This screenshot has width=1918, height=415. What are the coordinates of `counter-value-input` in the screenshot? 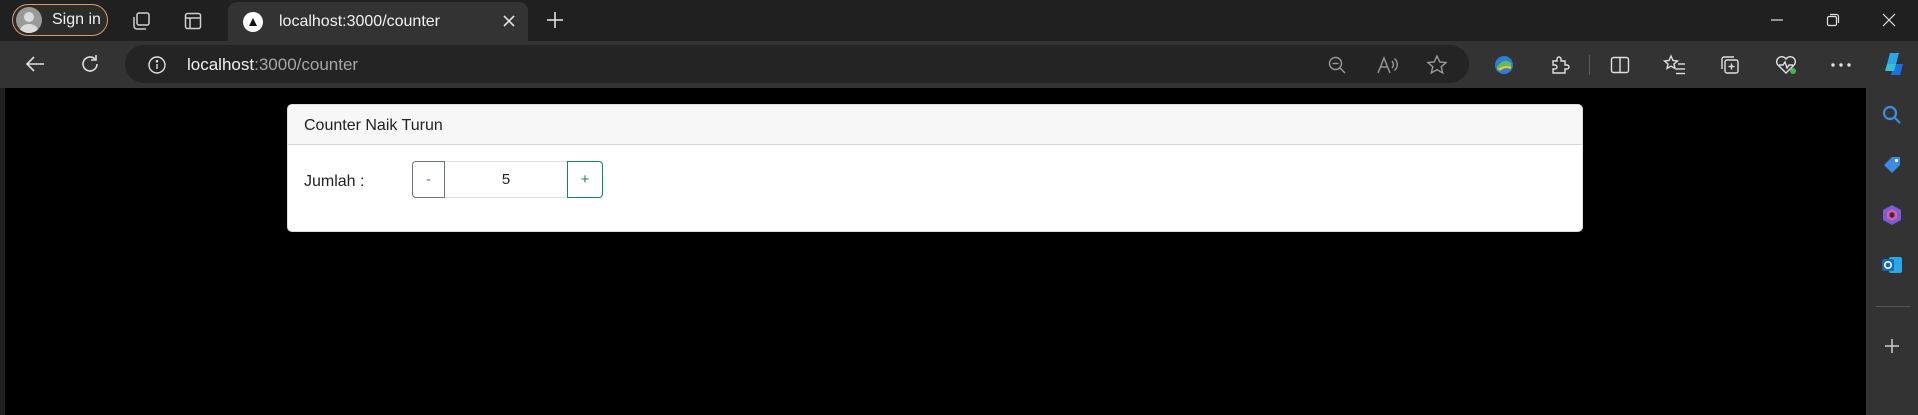 It's located at (506, 179).